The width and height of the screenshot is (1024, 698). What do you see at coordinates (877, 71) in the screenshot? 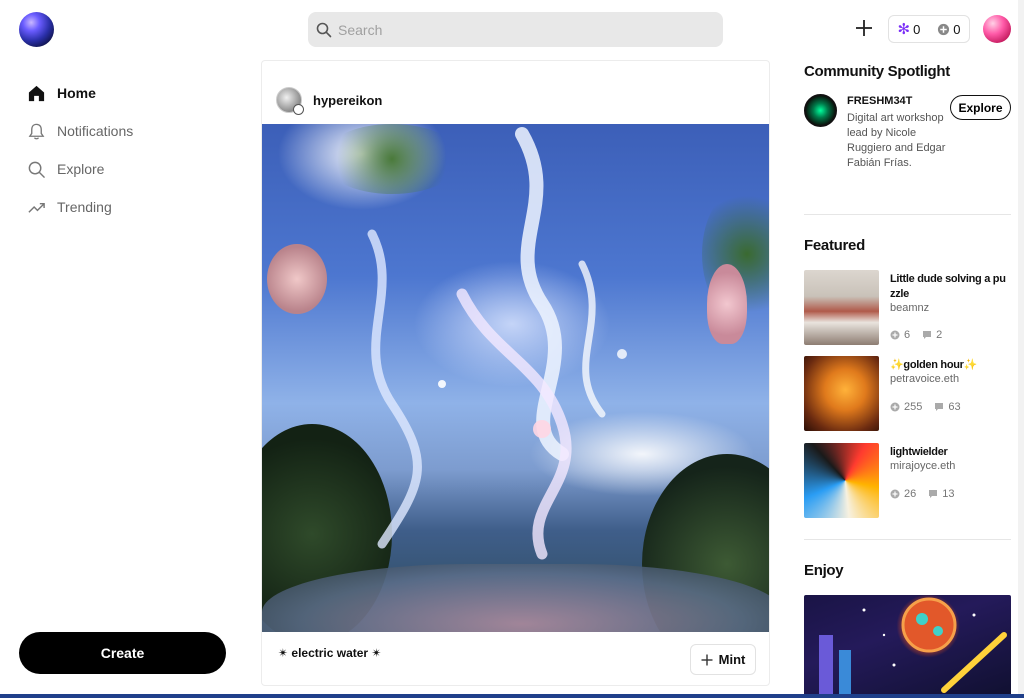
I see `community-spotlight-title: Community Spotlight` at bounding box center [877, 71].